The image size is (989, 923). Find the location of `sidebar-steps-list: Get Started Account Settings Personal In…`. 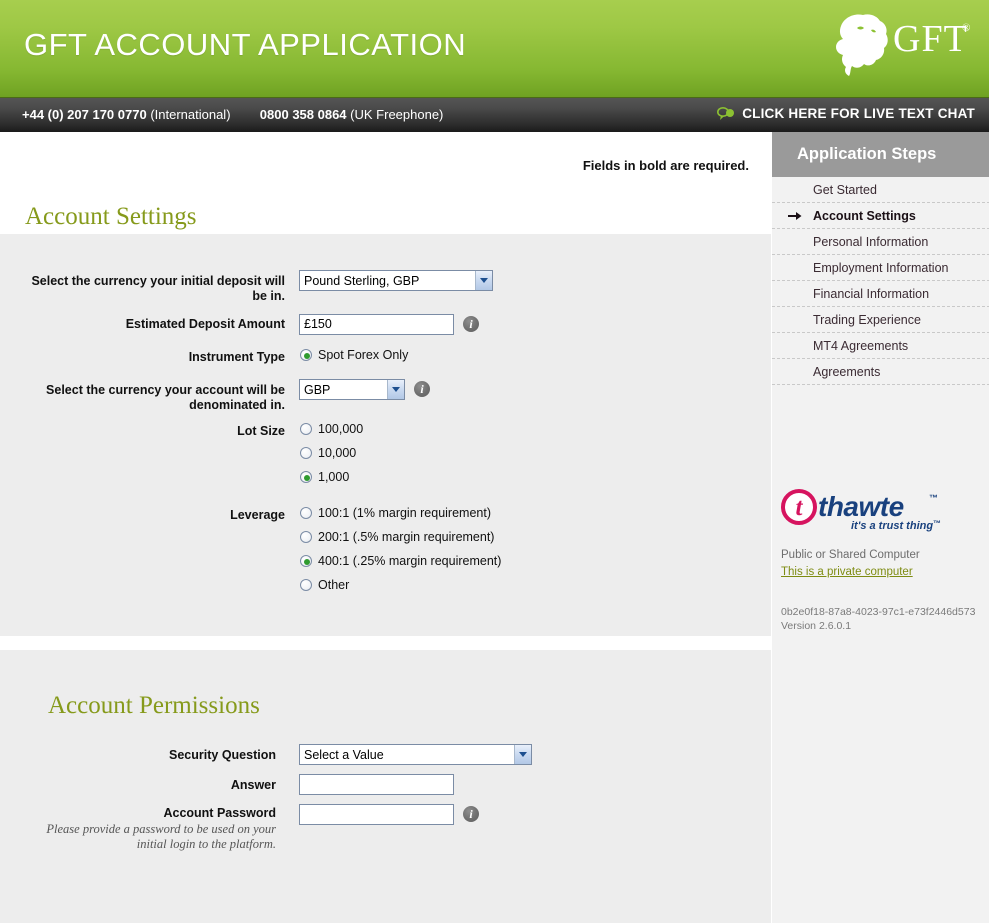

sidebar-steps-list: Get Started Account Settings Personal In… is located at coordinates (880, 281).